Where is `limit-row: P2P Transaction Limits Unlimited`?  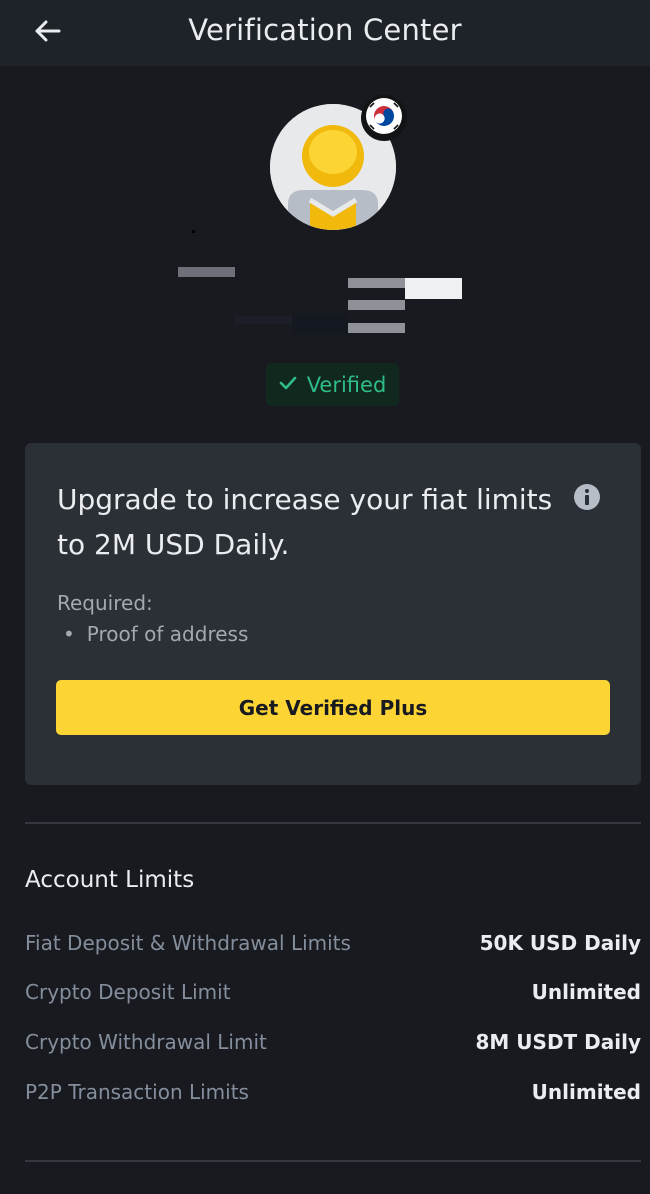 limit-row: P2P Transaction Limits Unlimited is located at coordinates (333, 1092).